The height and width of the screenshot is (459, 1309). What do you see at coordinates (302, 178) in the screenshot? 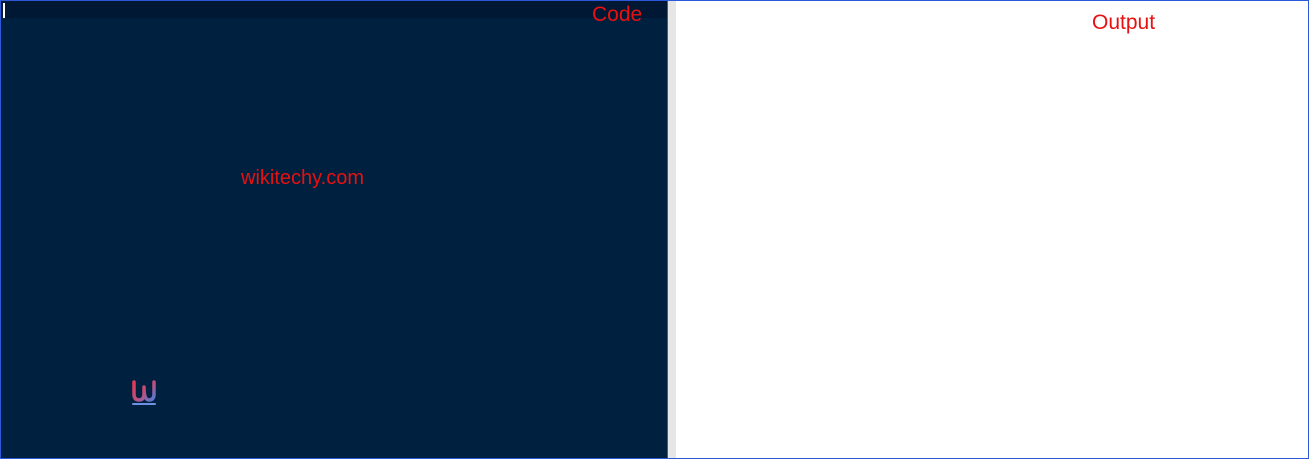
I see `wikitechy-watermark: wikitechy.com` at bounding box center [302, 178].